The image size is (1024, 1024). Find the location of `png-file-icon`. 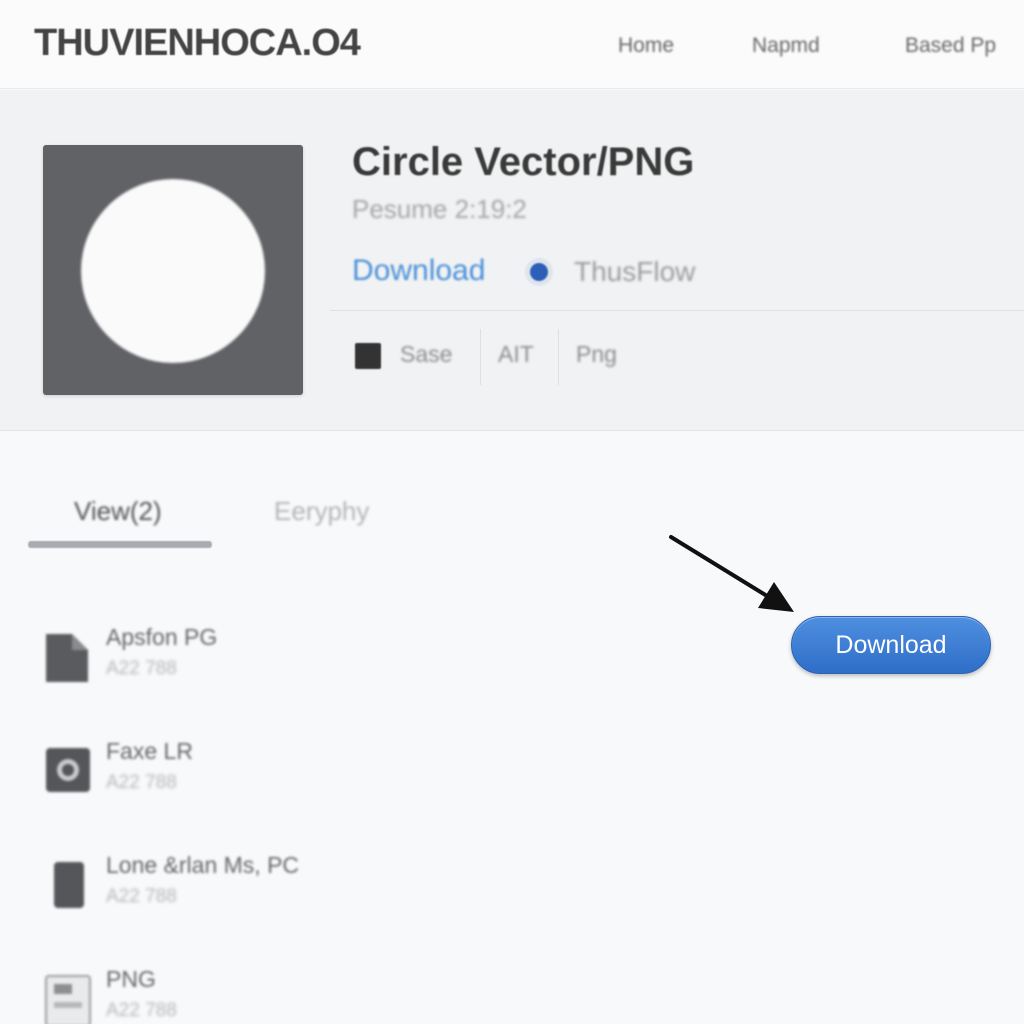

png-file-icon is located at coordinates (68, 999).